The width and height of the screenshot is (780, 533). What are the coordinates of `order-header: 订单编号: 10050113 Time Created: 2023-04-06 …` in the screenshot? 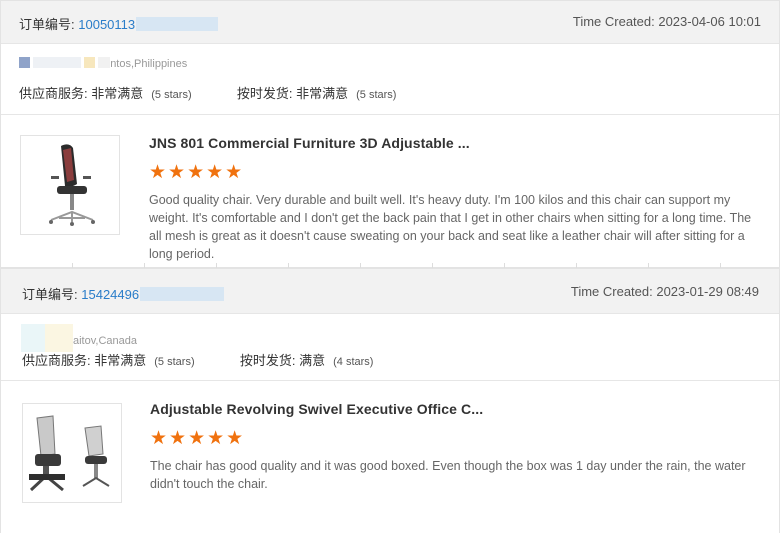 It's located at (390, 22).